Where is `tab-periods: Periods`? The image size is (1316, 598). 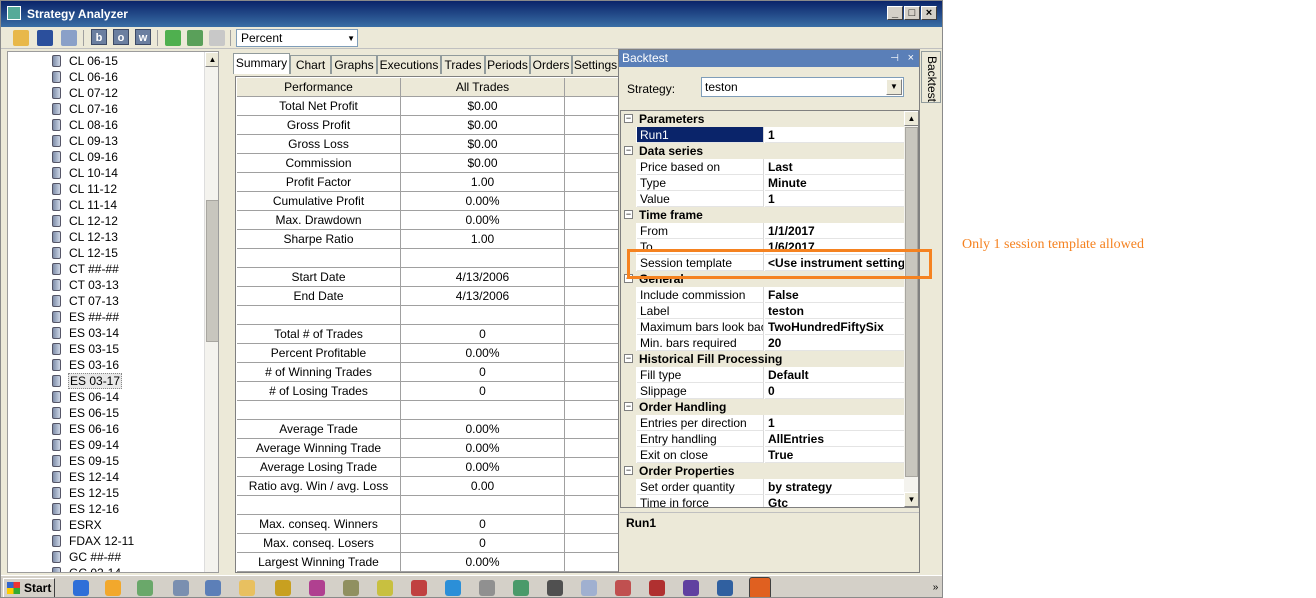 tab-periods: Periods is located at coordinates (507, 64).